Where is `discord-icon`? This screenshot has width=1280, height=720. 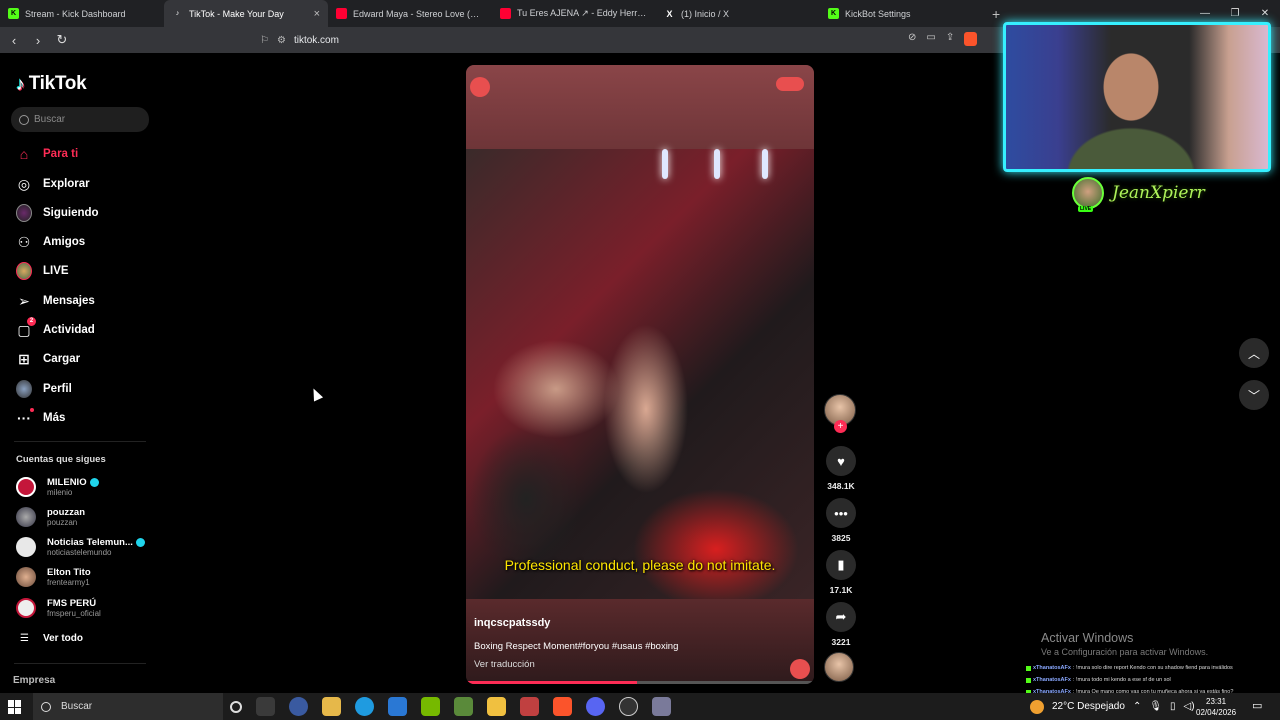 discord-icon is located at coordinates (595, 706).